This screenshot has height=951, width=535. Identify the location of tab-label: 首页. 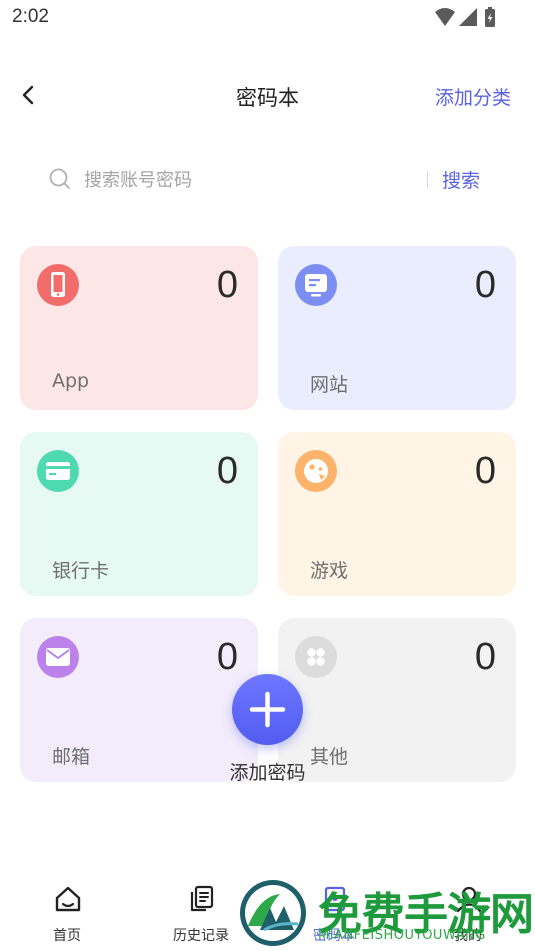
(67, 936).